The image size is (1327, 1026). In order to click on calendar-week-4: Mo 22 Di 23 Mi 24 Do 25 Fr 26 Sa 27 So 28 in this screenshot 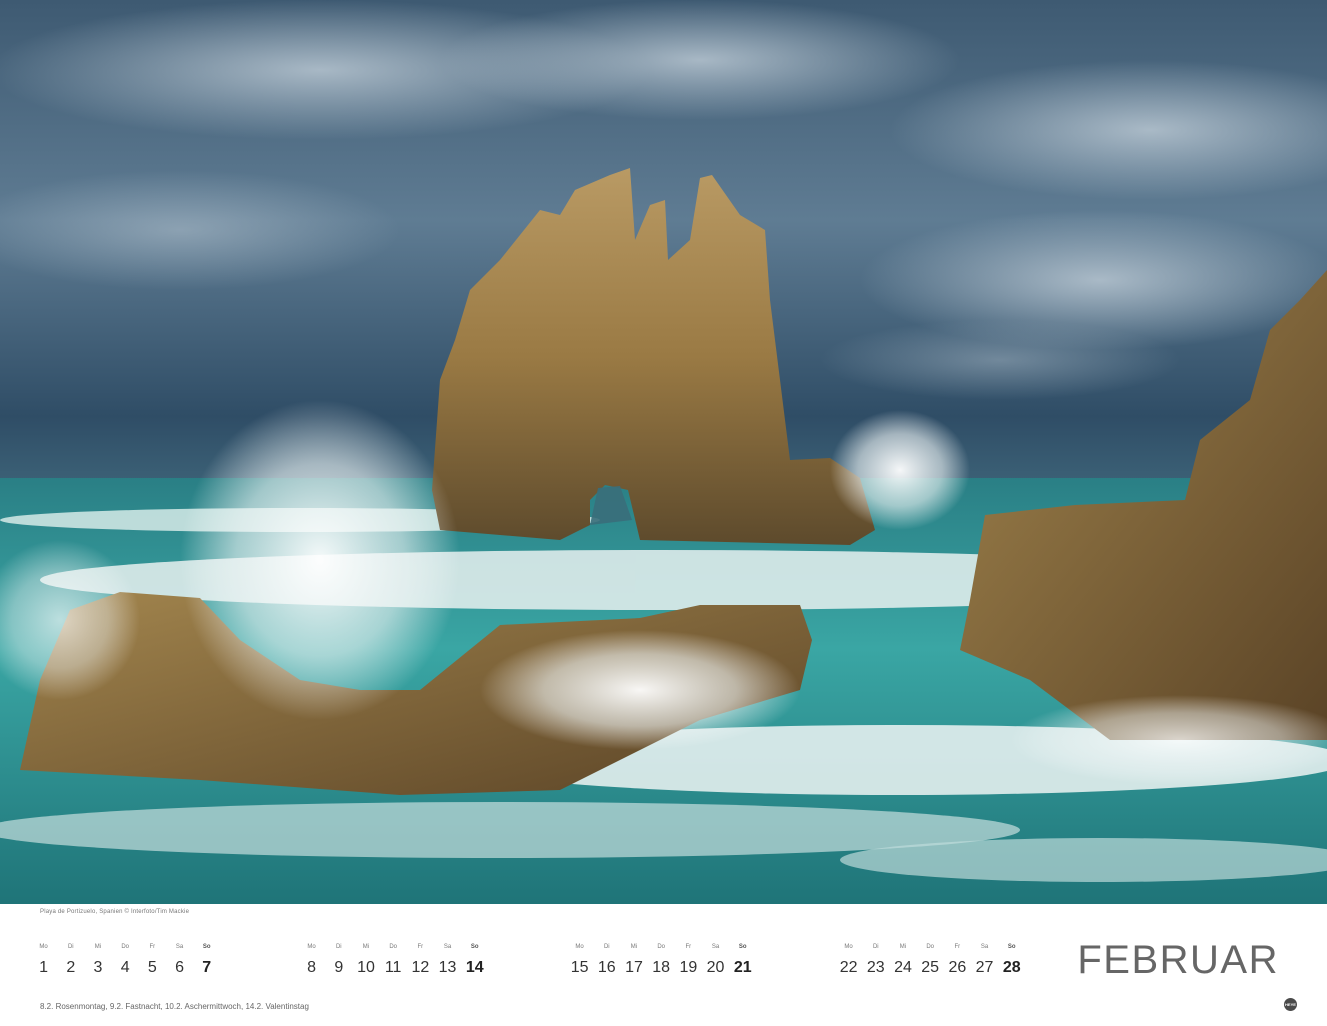, I will do `click(930, 960)`.